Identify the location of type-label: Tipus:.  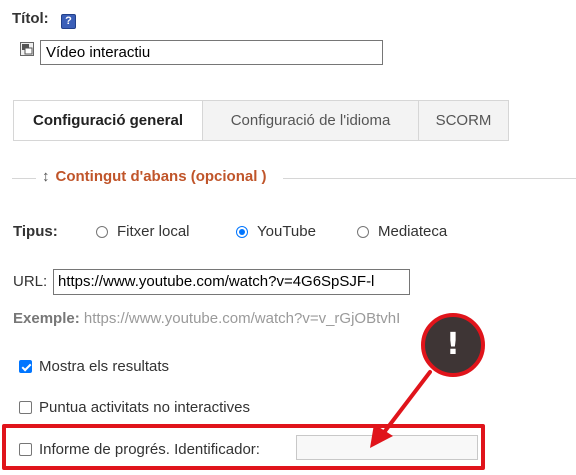
(35, 231).